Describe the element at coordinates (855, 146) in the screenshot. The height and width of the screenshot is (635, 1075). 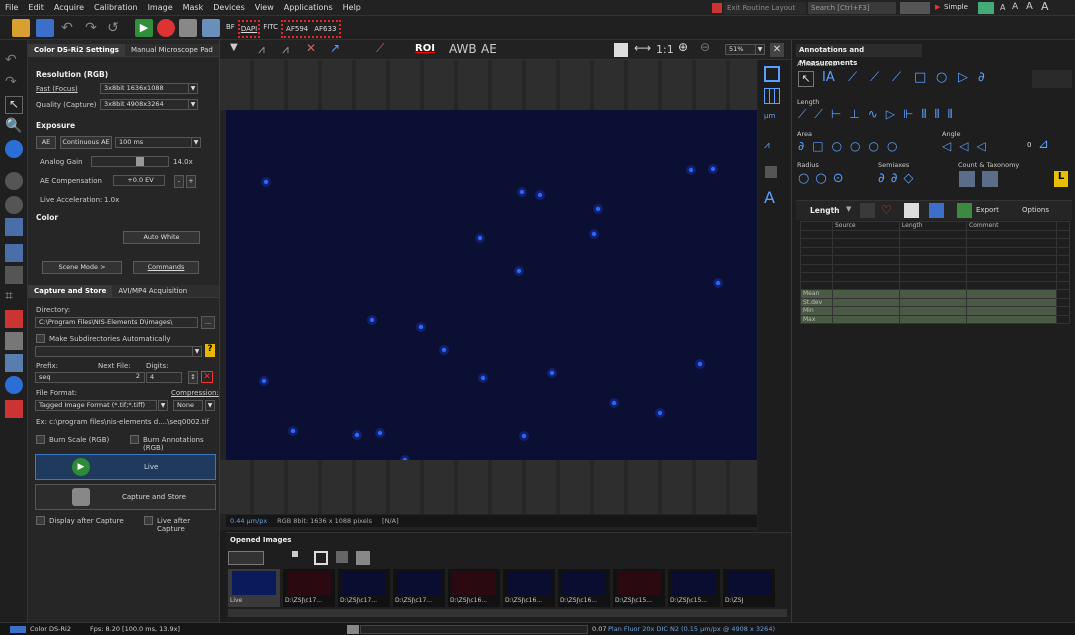
I see `area-poly-icon: ○` at that location.